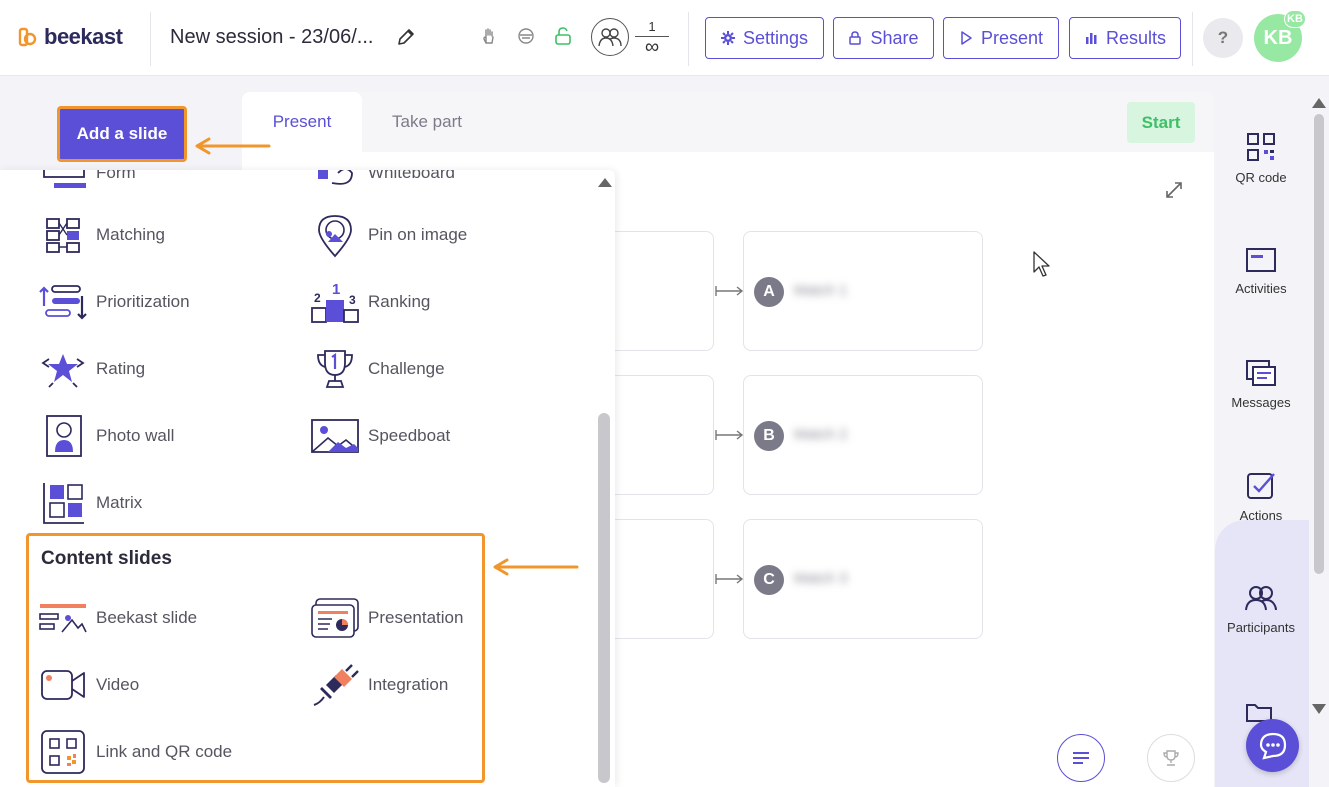 This screenshot has height=787, width=1329. Describe the element at coordinates (336, 289) in the screenshot. I see `ranking-digit-1: 1` at that location.